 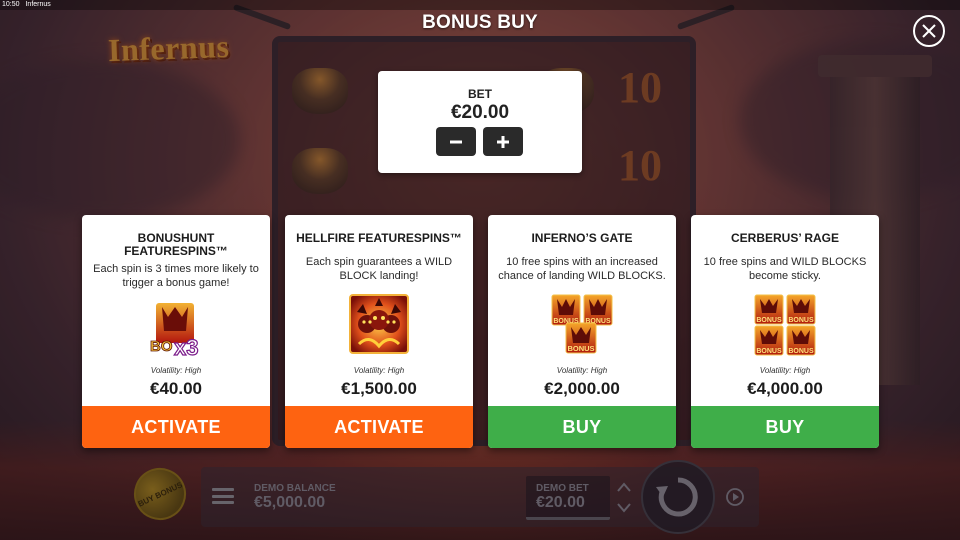 What do you see at coordinates (582, 388) in the screenshot?
I see `card-price: €2,000.00` at bounding box center [582, 388].